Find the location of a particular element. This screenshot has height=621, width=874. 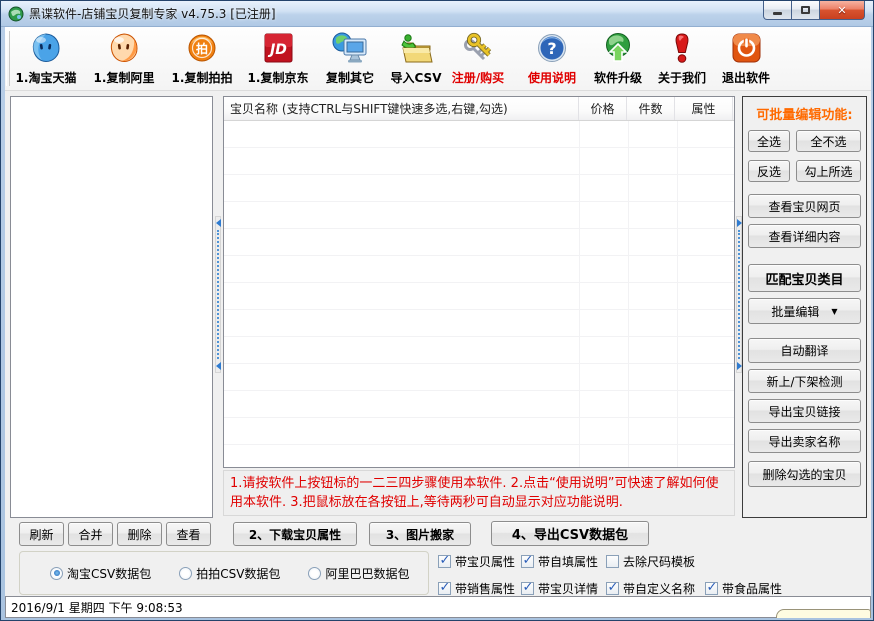

power-icon is located at coordinates (746, 48).